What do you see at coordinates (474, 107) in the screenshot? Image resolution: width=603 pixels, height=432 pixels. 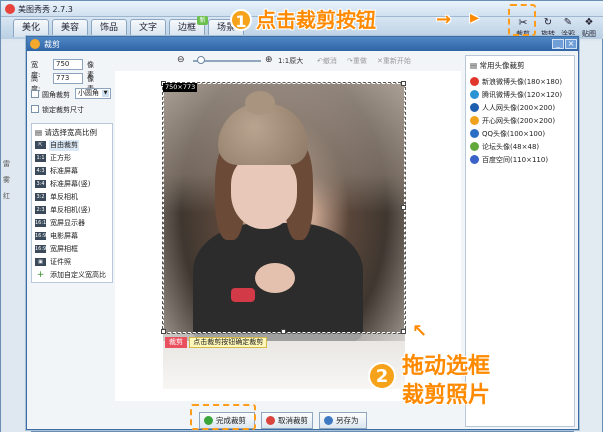 I see `renren-icon` at bounding box center [474, 107].